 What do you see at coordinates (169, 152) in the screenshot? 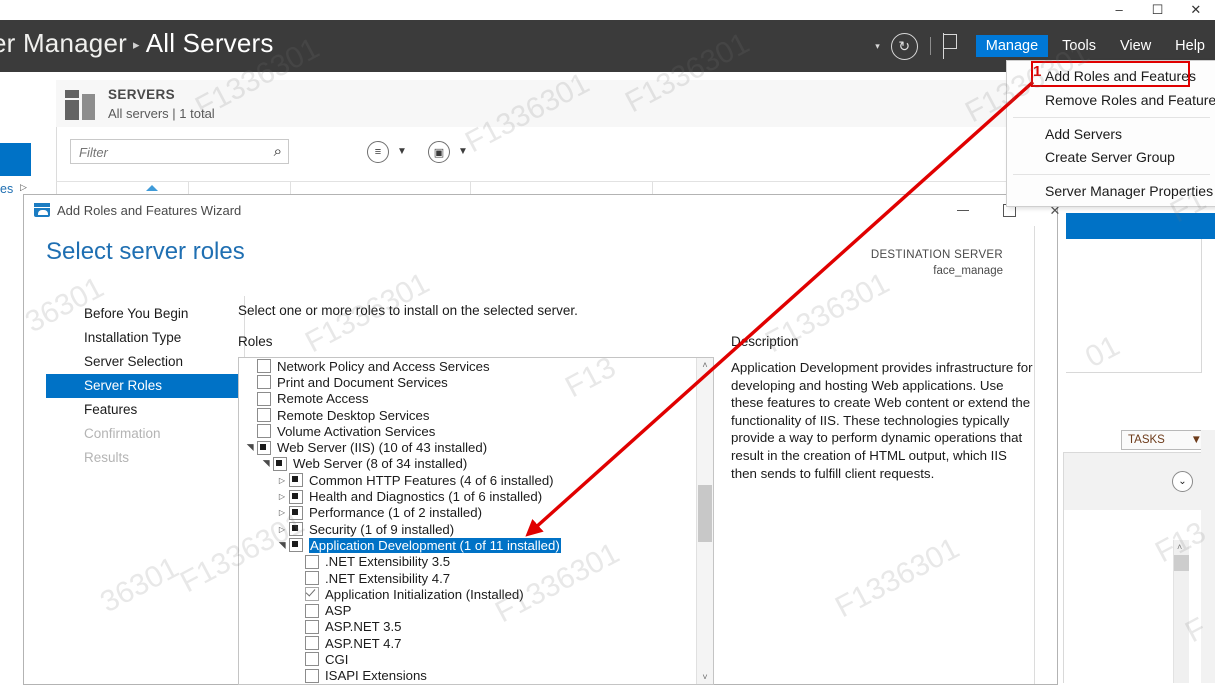
I see `search-input` at bounding box center [169, 152].